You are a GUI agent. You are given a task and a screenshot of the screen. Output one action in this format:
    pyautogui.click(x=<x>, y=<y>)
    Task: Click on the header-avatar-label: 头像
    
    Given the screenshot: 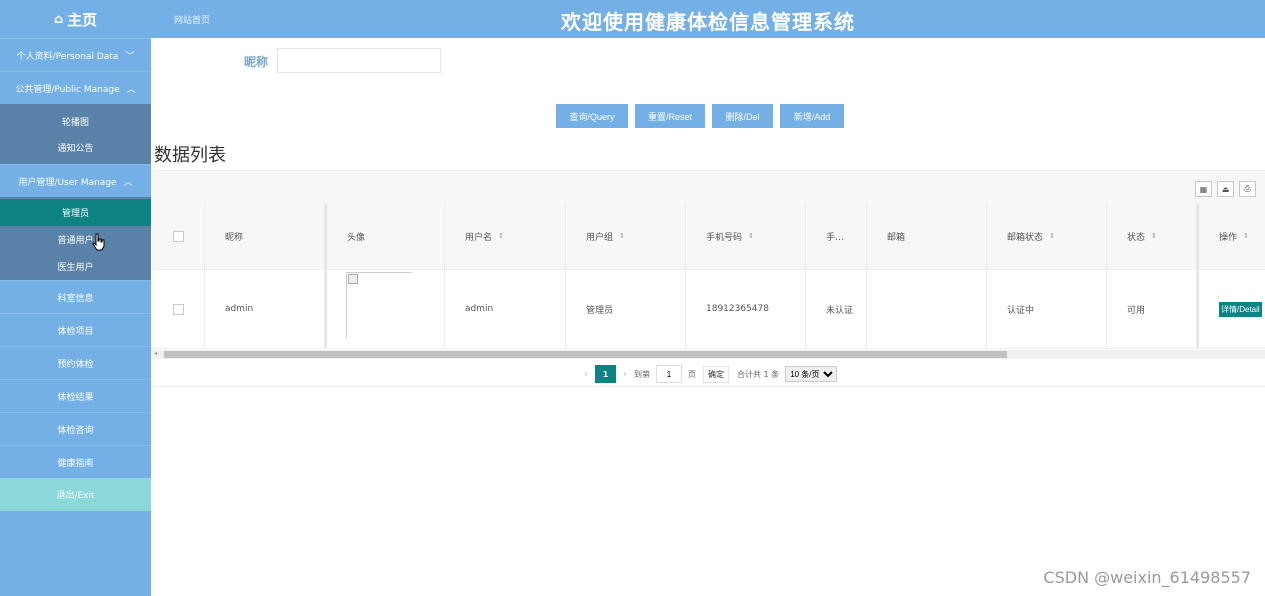 What is the action you would take?
    pyautogui.click(x=356, y=237)
    